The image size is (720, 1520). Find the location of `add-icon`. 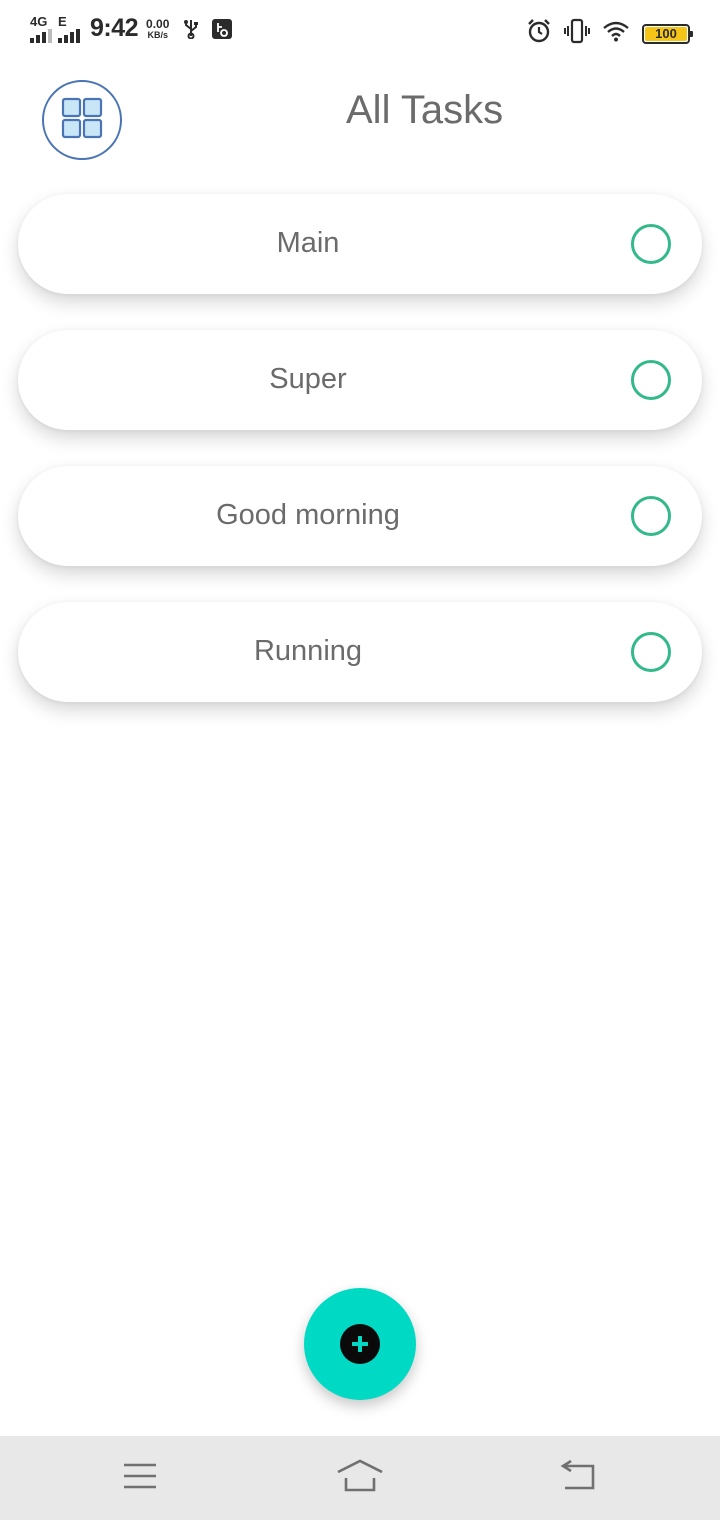

add-icon is located at coordinates (360, 1344).